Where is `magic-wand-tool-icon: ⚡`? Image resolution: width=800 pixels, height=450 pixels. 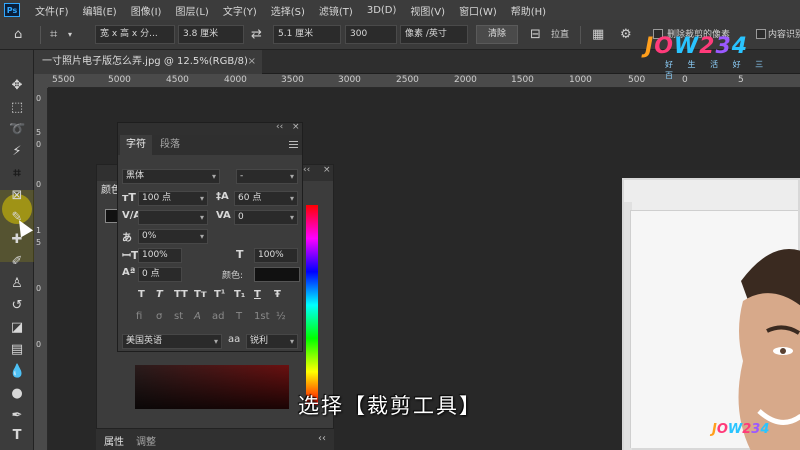
magic-wand-tool-icon: ⚡ is located at coordinates (17, 152).